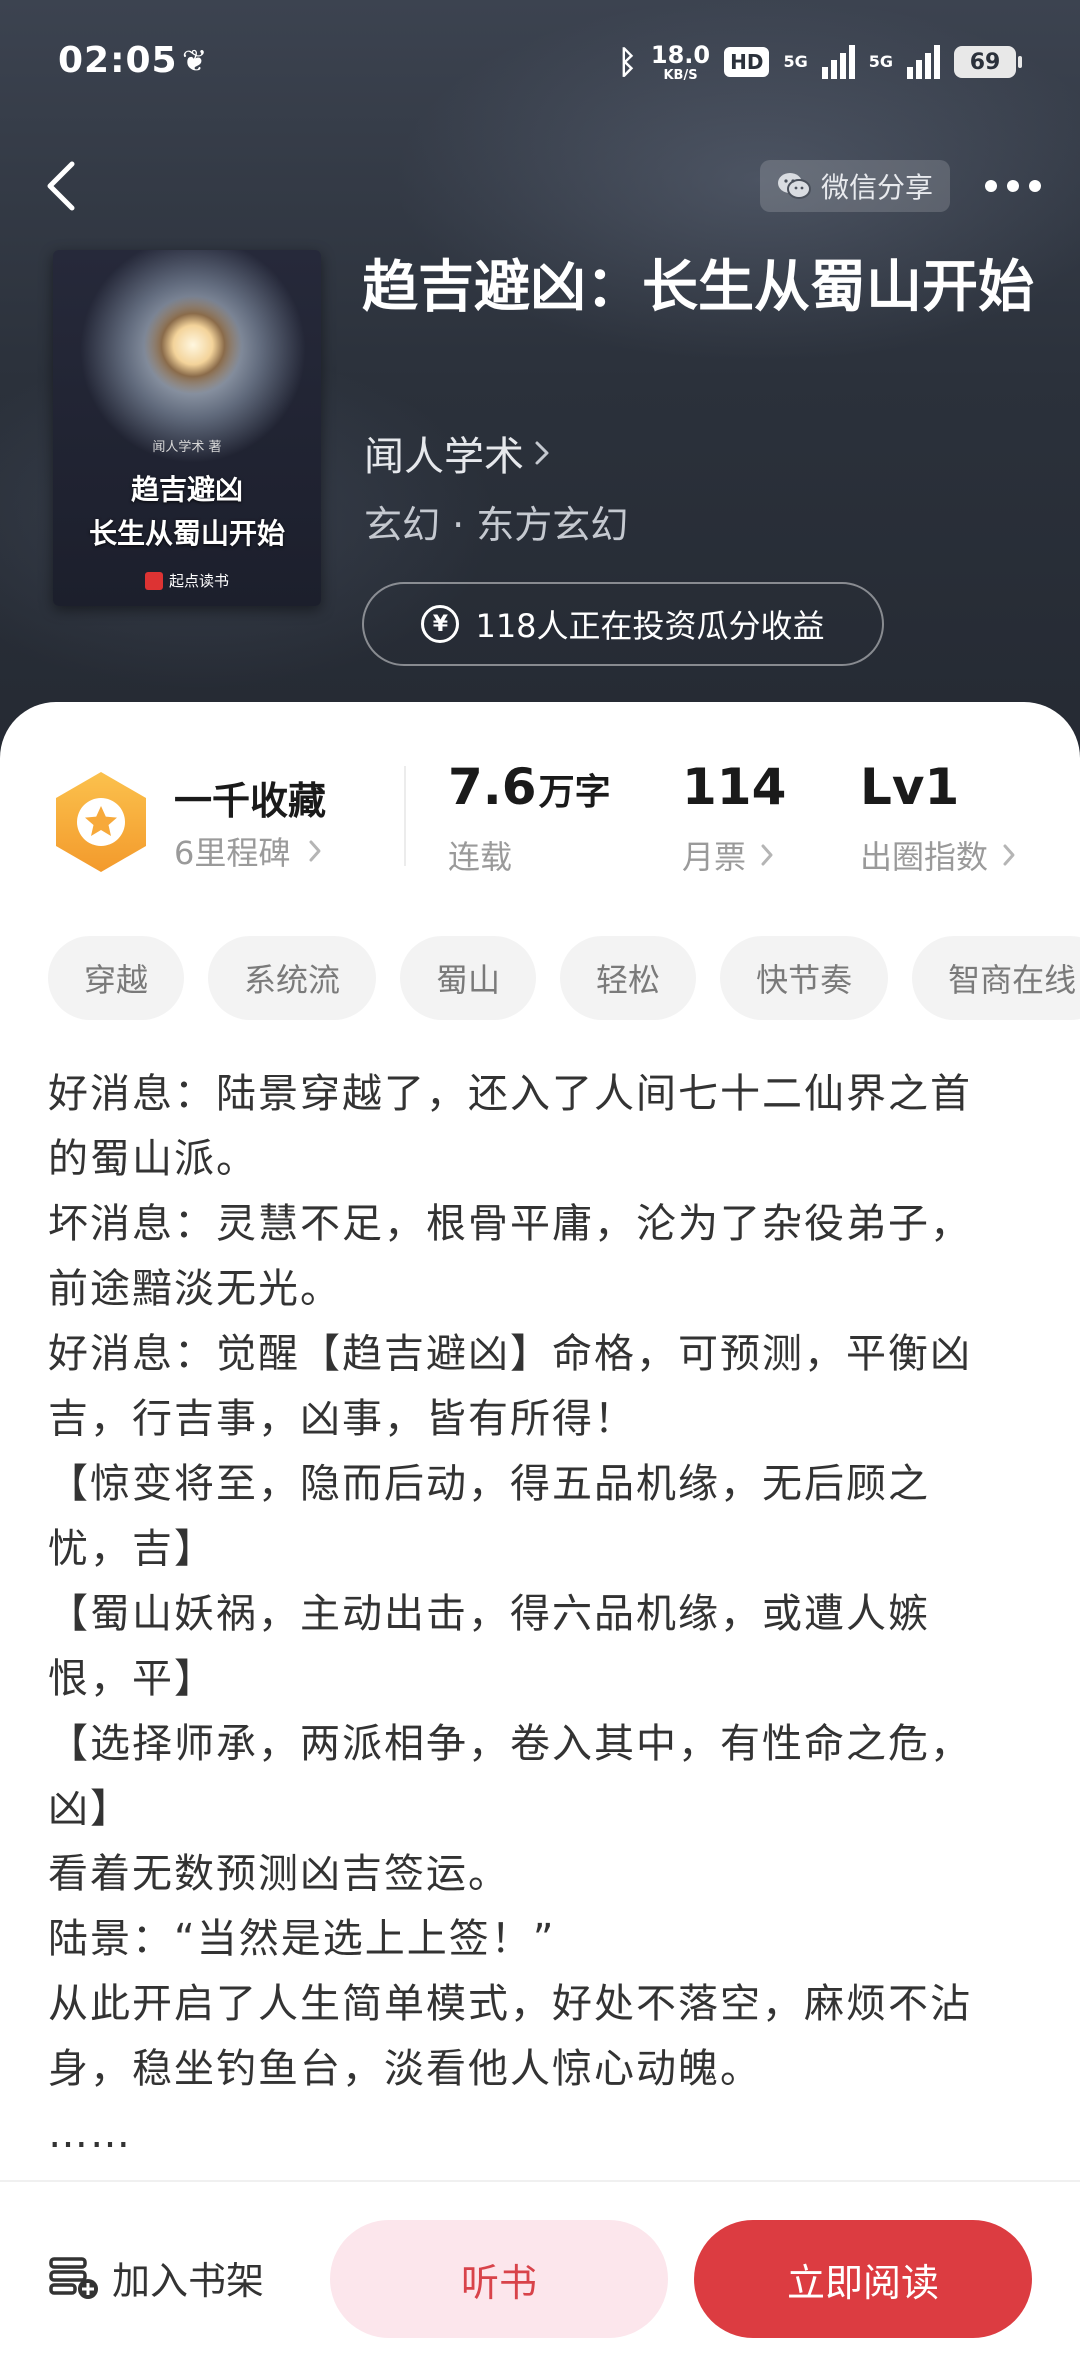 The image size is (1080, 2376). Describe the element at coordinates (440, 624) in the screenshot. I see `yen-coin-icon: ¥` at that location.